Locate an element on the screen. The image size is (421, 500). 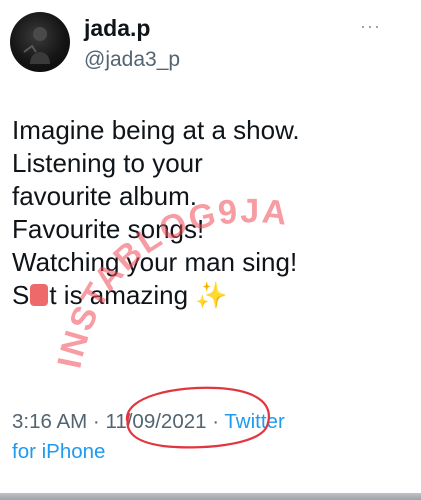
display-name: jada.p is located at coordinates (132, 28).